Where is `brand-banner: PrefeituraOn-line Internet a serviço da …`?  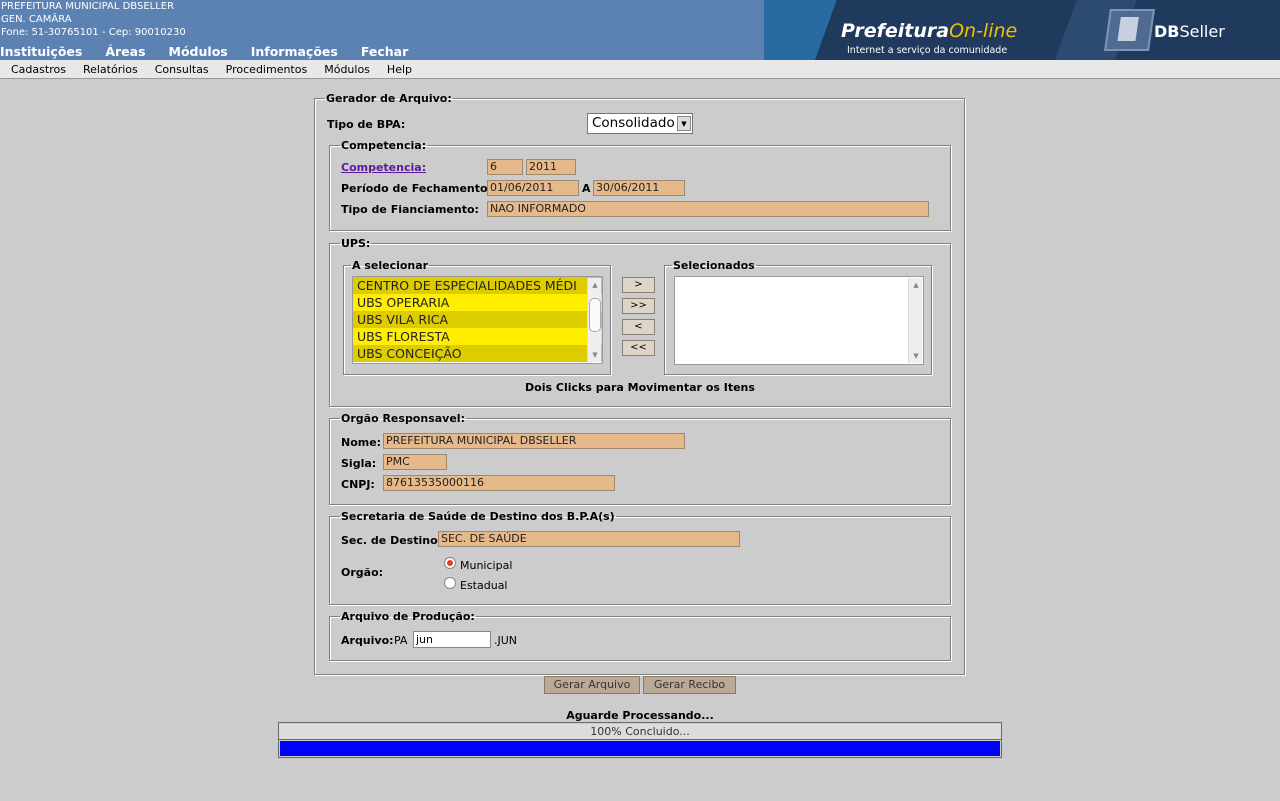
brand-banner: PrefeituraOn-line Internet a serviço da … is located at coordinates (1022, 30).